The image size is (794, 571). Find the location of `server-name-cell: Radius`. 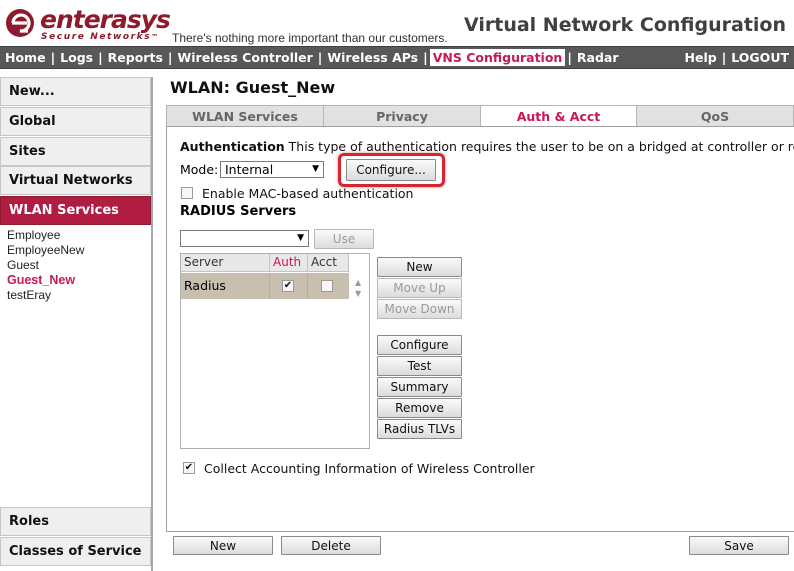

server-name-cell: Radius is located at coordinates (225, 286).